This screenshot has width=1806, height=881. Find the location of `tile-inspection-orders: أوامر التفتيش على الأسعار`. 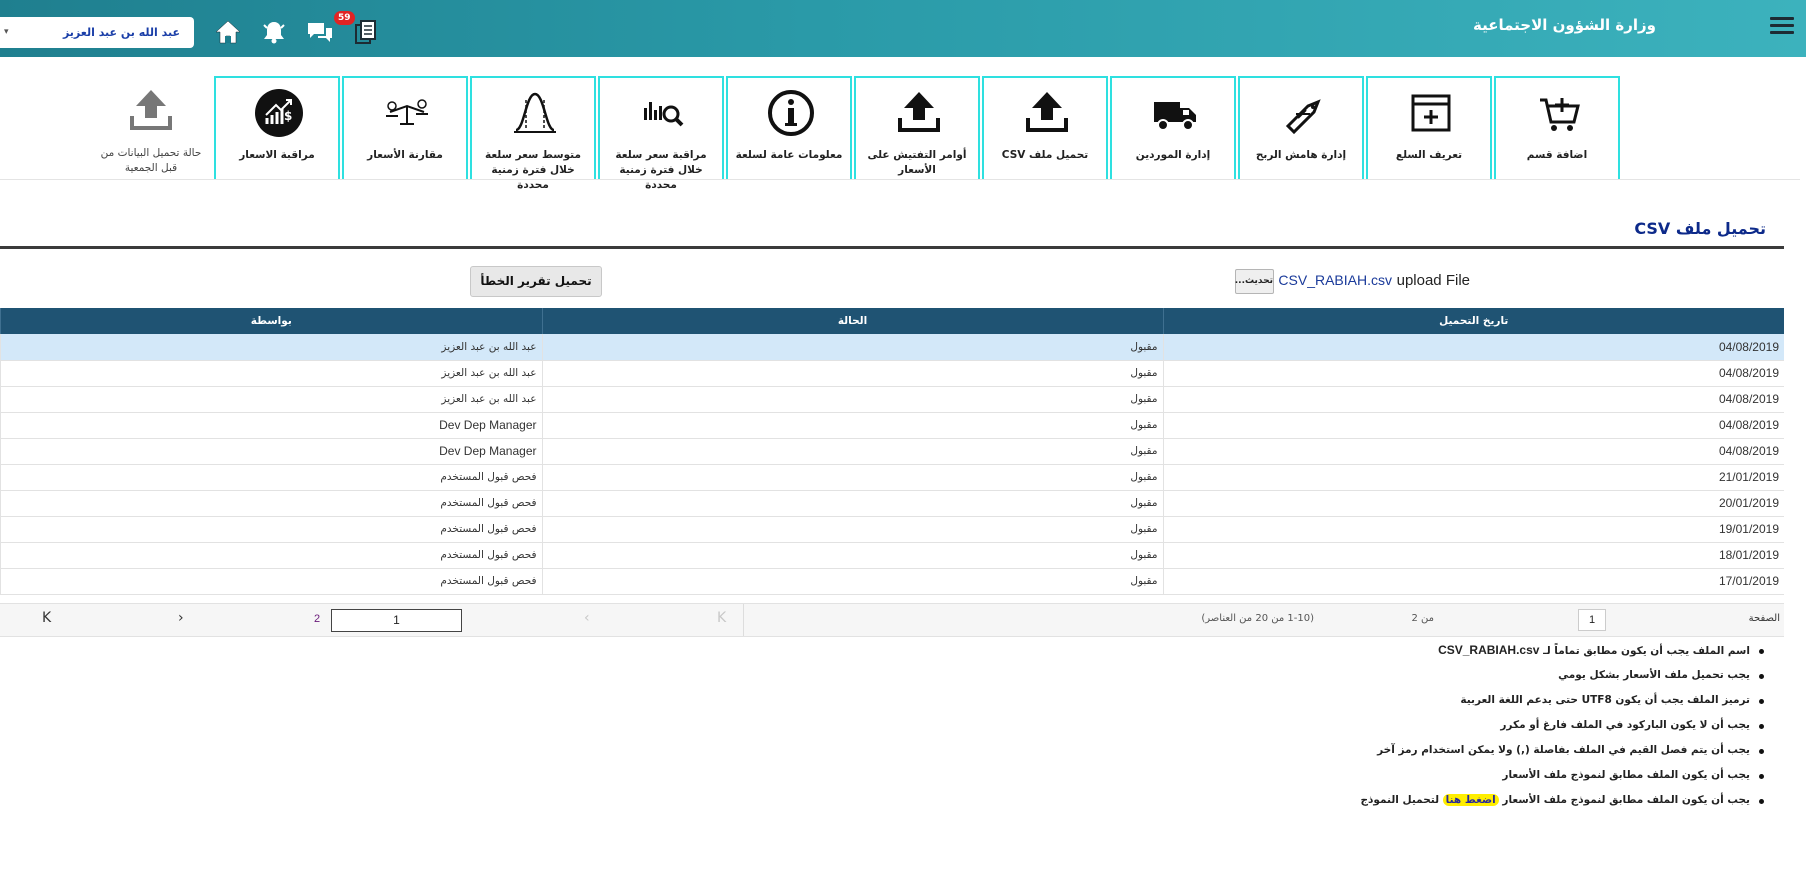

tile-inspection-orders: أوامر التفتيش على الأسعار is located at coordinates (917, 128).